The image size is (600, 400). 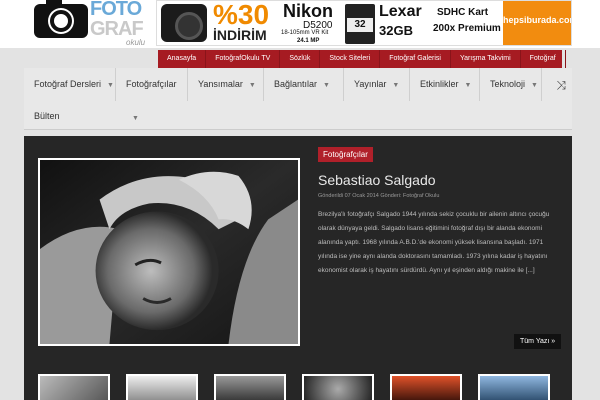 What do you see at coordinates (537, 23) in the screenshot?
I see `ad-store: hepsiburada.com` at bounding box center [537, 23].